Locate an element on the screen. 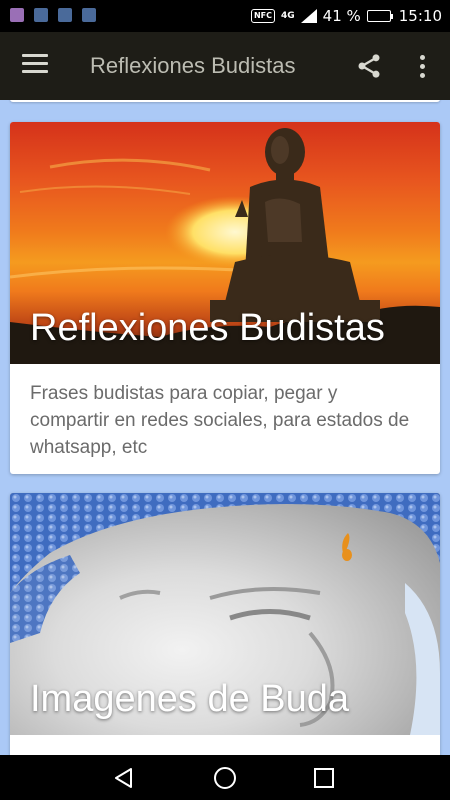  card-title: Imagenes de Buda is located at coordinates (190, 699).